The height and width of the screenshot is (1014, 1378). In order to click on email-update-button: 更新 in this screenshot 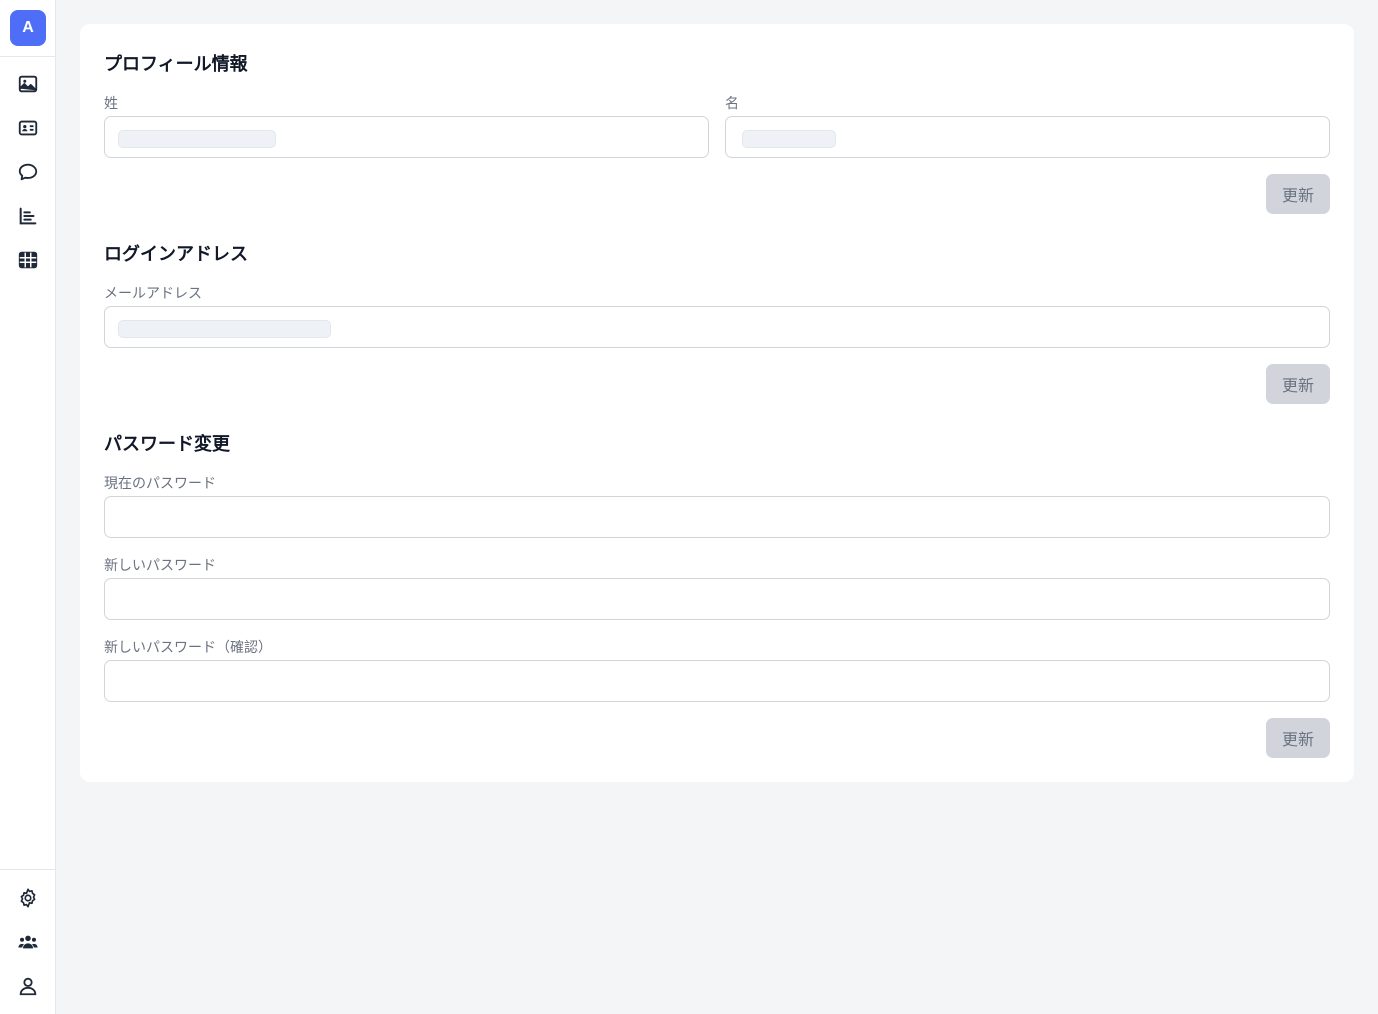, I will do `click(1298, 384)`.